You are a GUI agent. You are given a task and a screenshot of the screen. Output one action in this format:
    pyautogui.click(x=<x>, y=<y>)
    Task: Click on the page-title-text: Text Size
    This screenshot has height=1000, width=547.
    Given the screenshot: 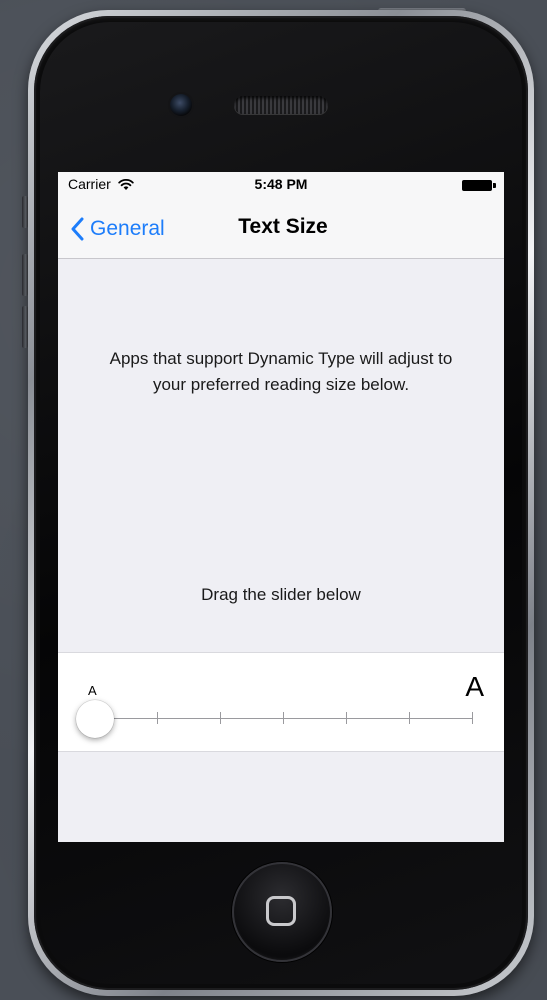 What is the action you would take?
    pyautogui.click(x=283, y=226)
    